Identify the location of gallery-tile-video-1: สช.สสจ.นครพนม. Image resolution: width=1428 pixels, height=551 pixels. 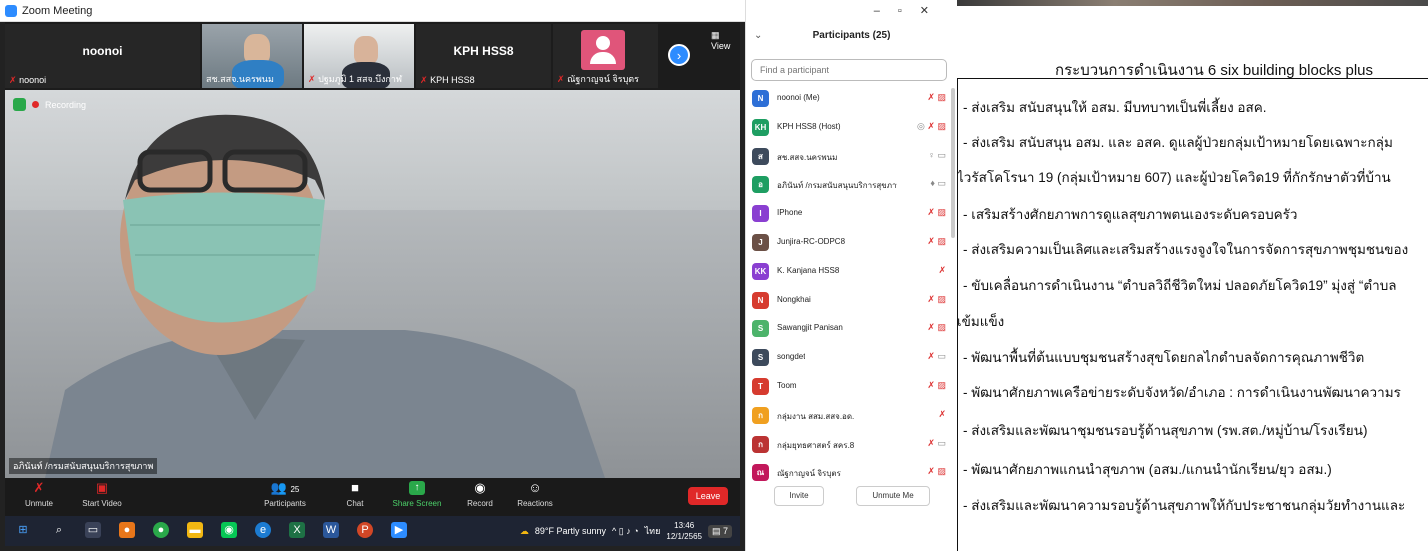
(252, 56).